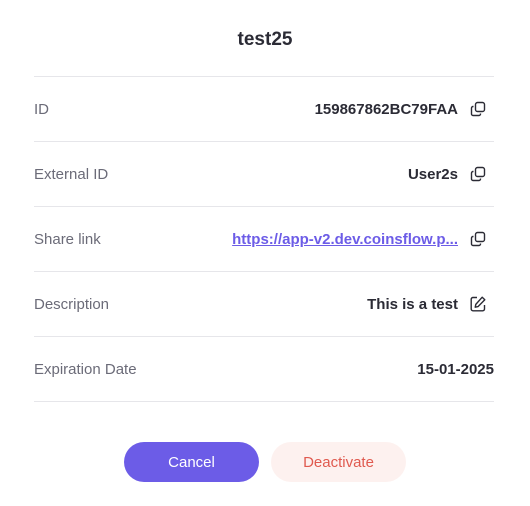 The width and height of the screenshot is (530, 506). Describe the element at coordinates (72, 304) in the screenshot. I see `description-label: Description` at that location.